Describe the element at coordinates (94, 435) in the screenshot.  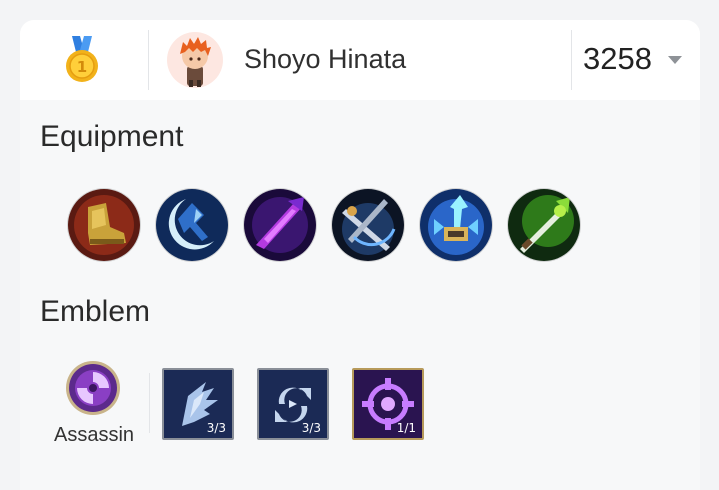
I see `emblem-label: Assassin` at that location.